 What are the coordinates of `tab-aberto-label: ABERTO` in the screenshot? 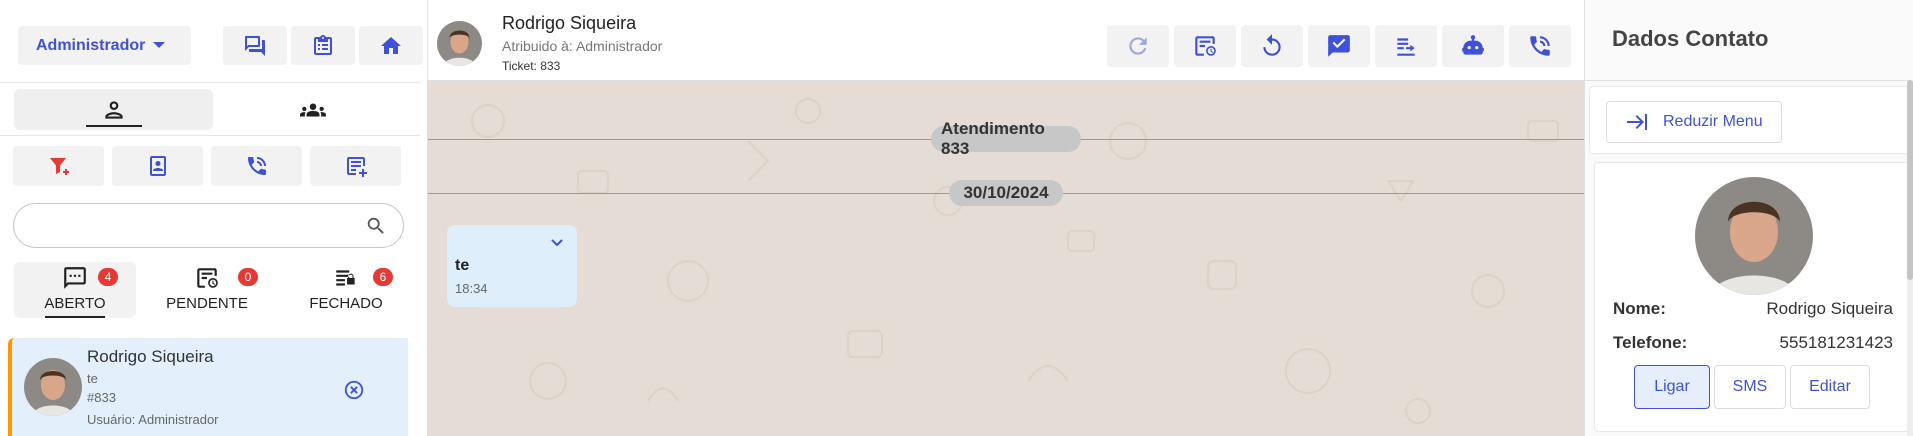 It's located at (75, 303).